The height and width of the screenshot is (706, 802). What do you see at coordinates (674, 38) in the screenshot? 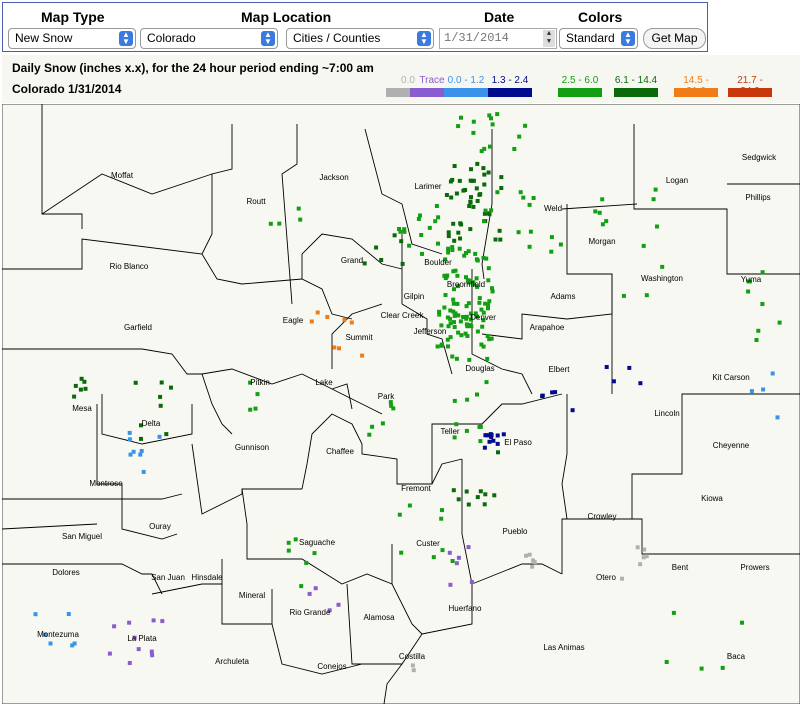
I see `get-map-button: Get Map` at bounding box center [674, 38].